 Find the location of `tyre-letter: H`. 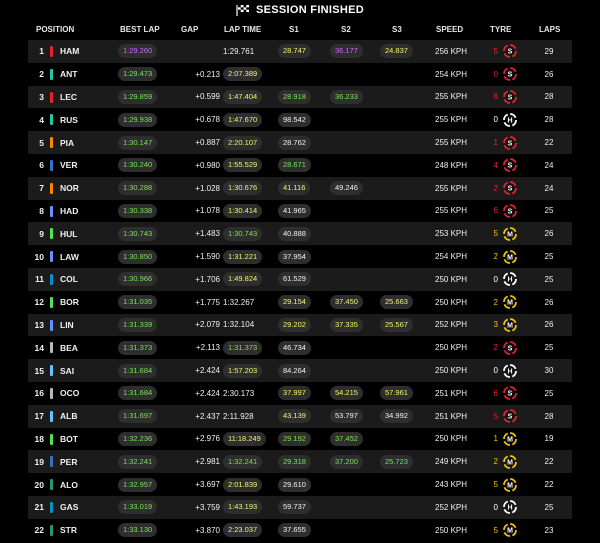

tyre-letter: H is located at coordinates (509, 508).